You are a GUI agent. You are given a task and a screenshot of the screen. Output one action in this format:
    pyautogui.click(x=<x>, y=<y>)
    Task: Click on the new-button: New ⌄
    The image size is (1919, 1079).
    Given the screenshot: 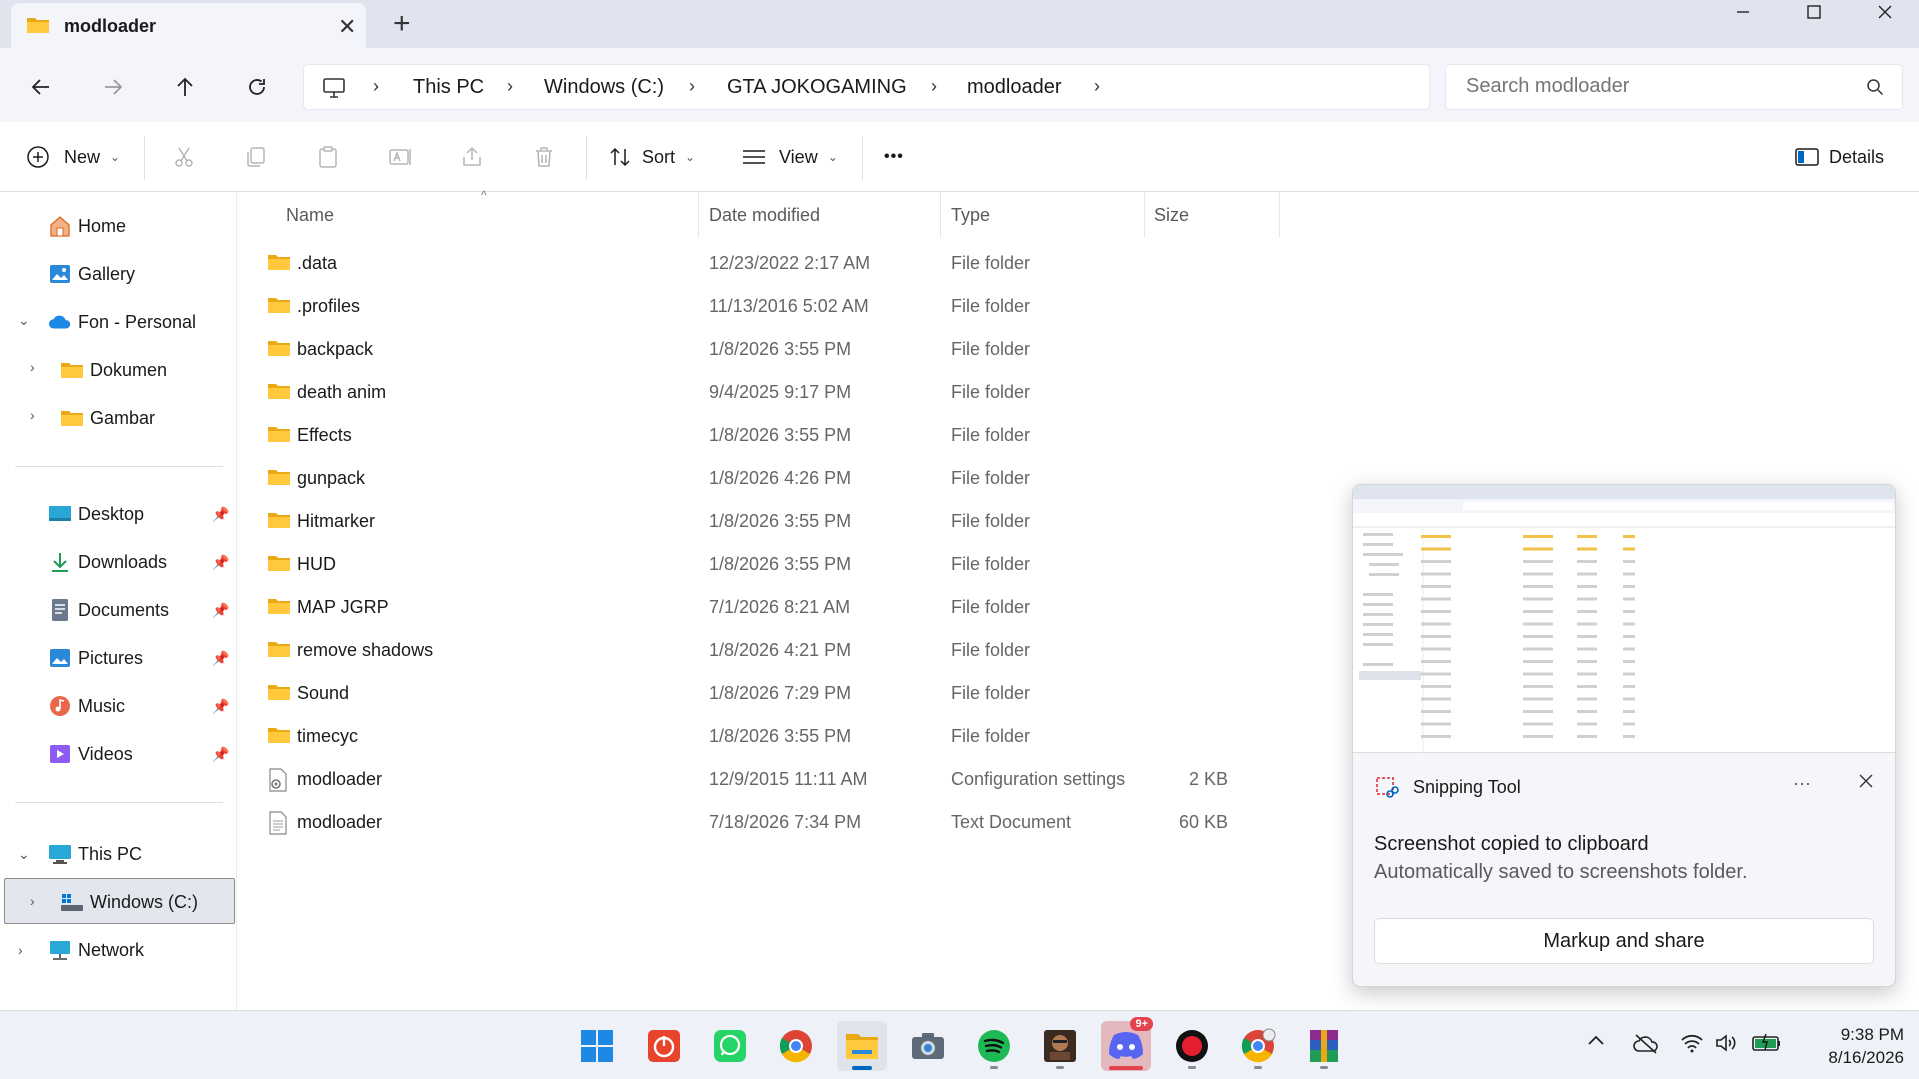 What is the action you would take?
    pyautogui.click(x=73, y=157)
    